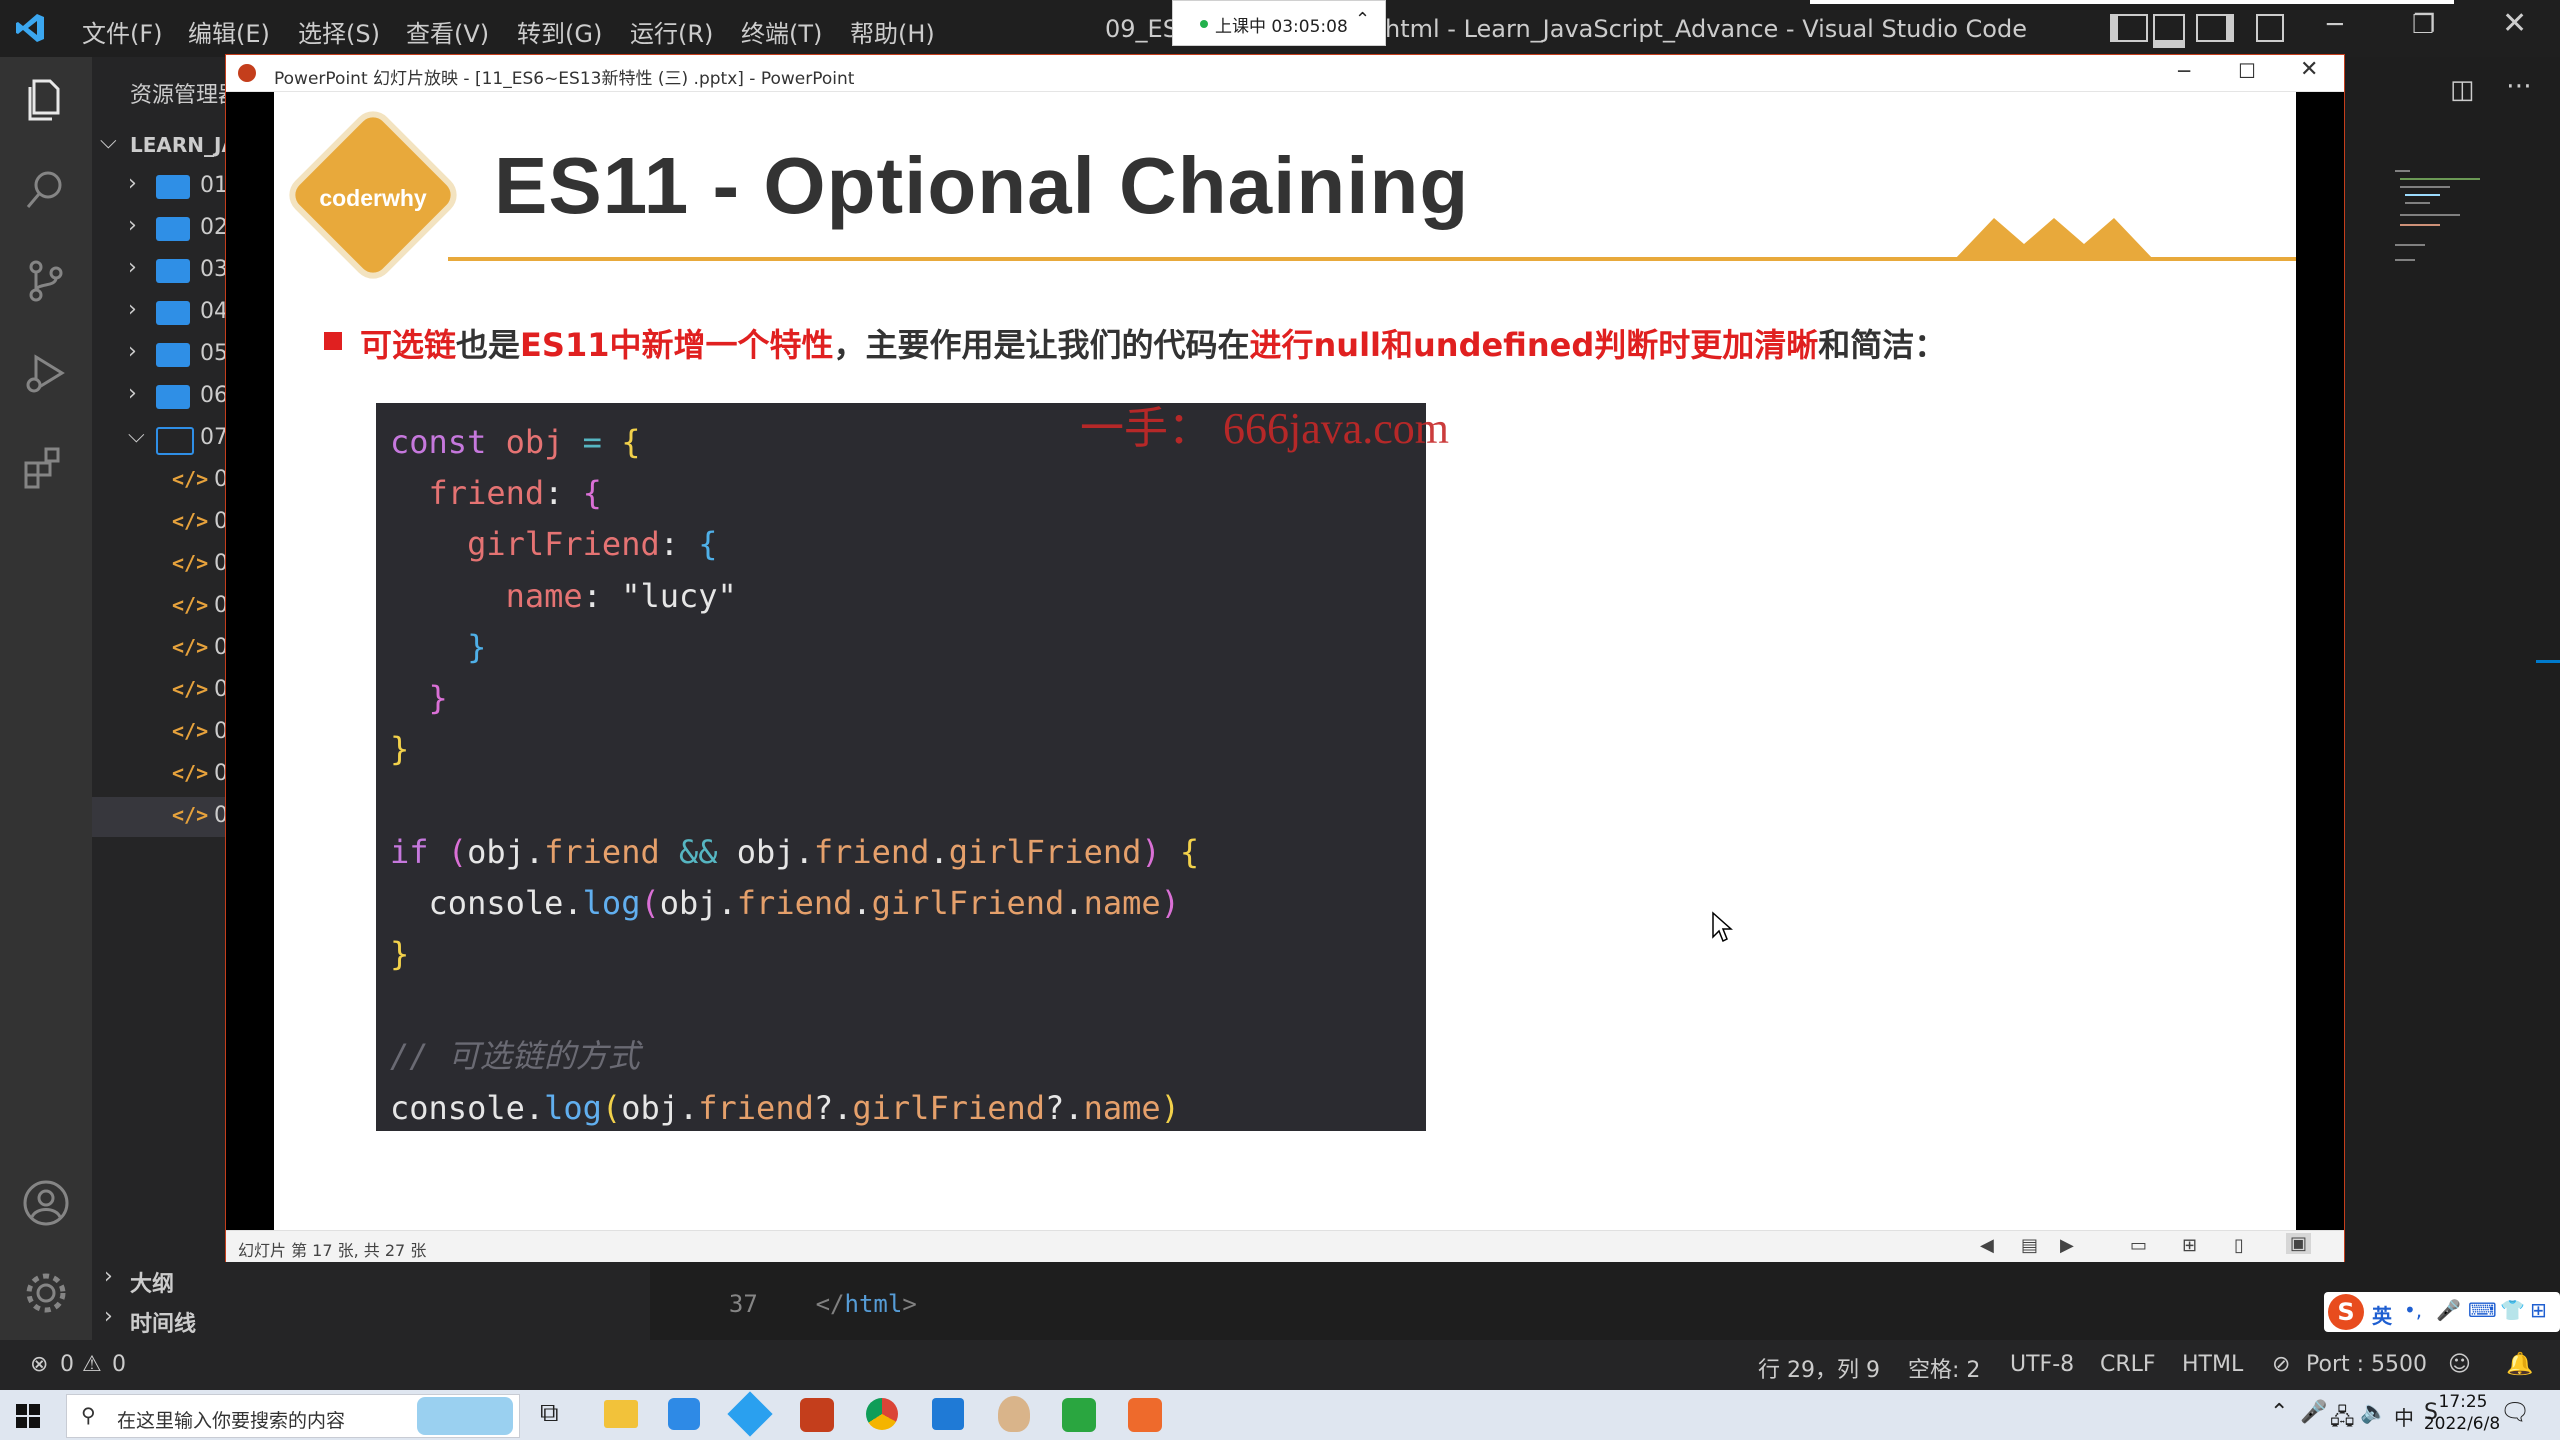  I want to click on ime-mode-icon: 英, so click(2382, 1314).